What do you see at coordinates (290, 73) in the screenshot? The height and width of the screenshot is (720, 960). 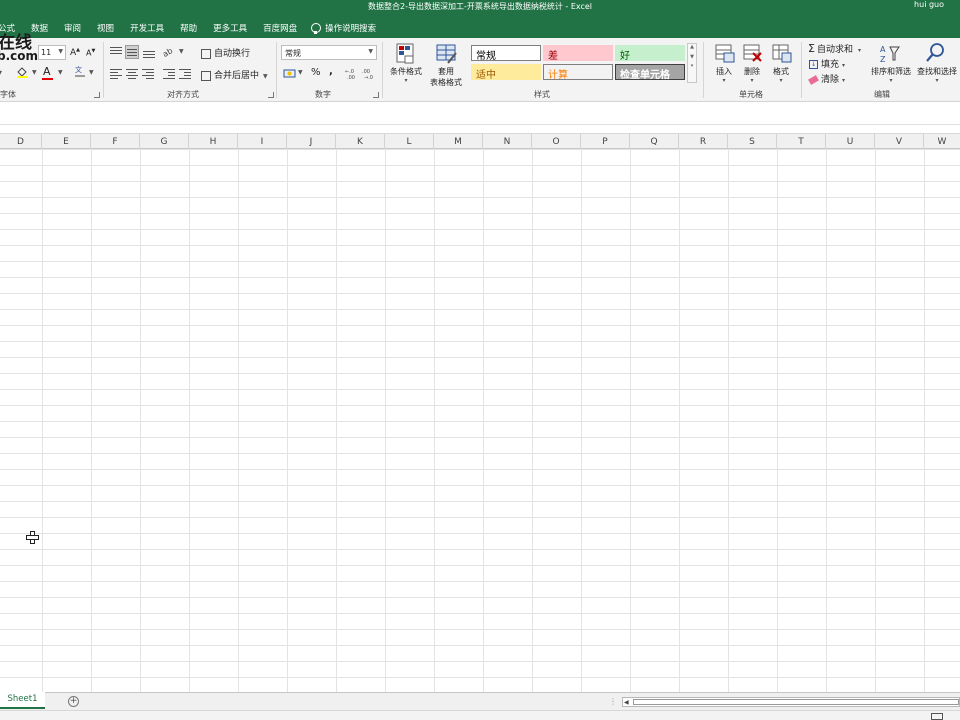 I see `accounting-format-button` at bounding box center [290, 73].